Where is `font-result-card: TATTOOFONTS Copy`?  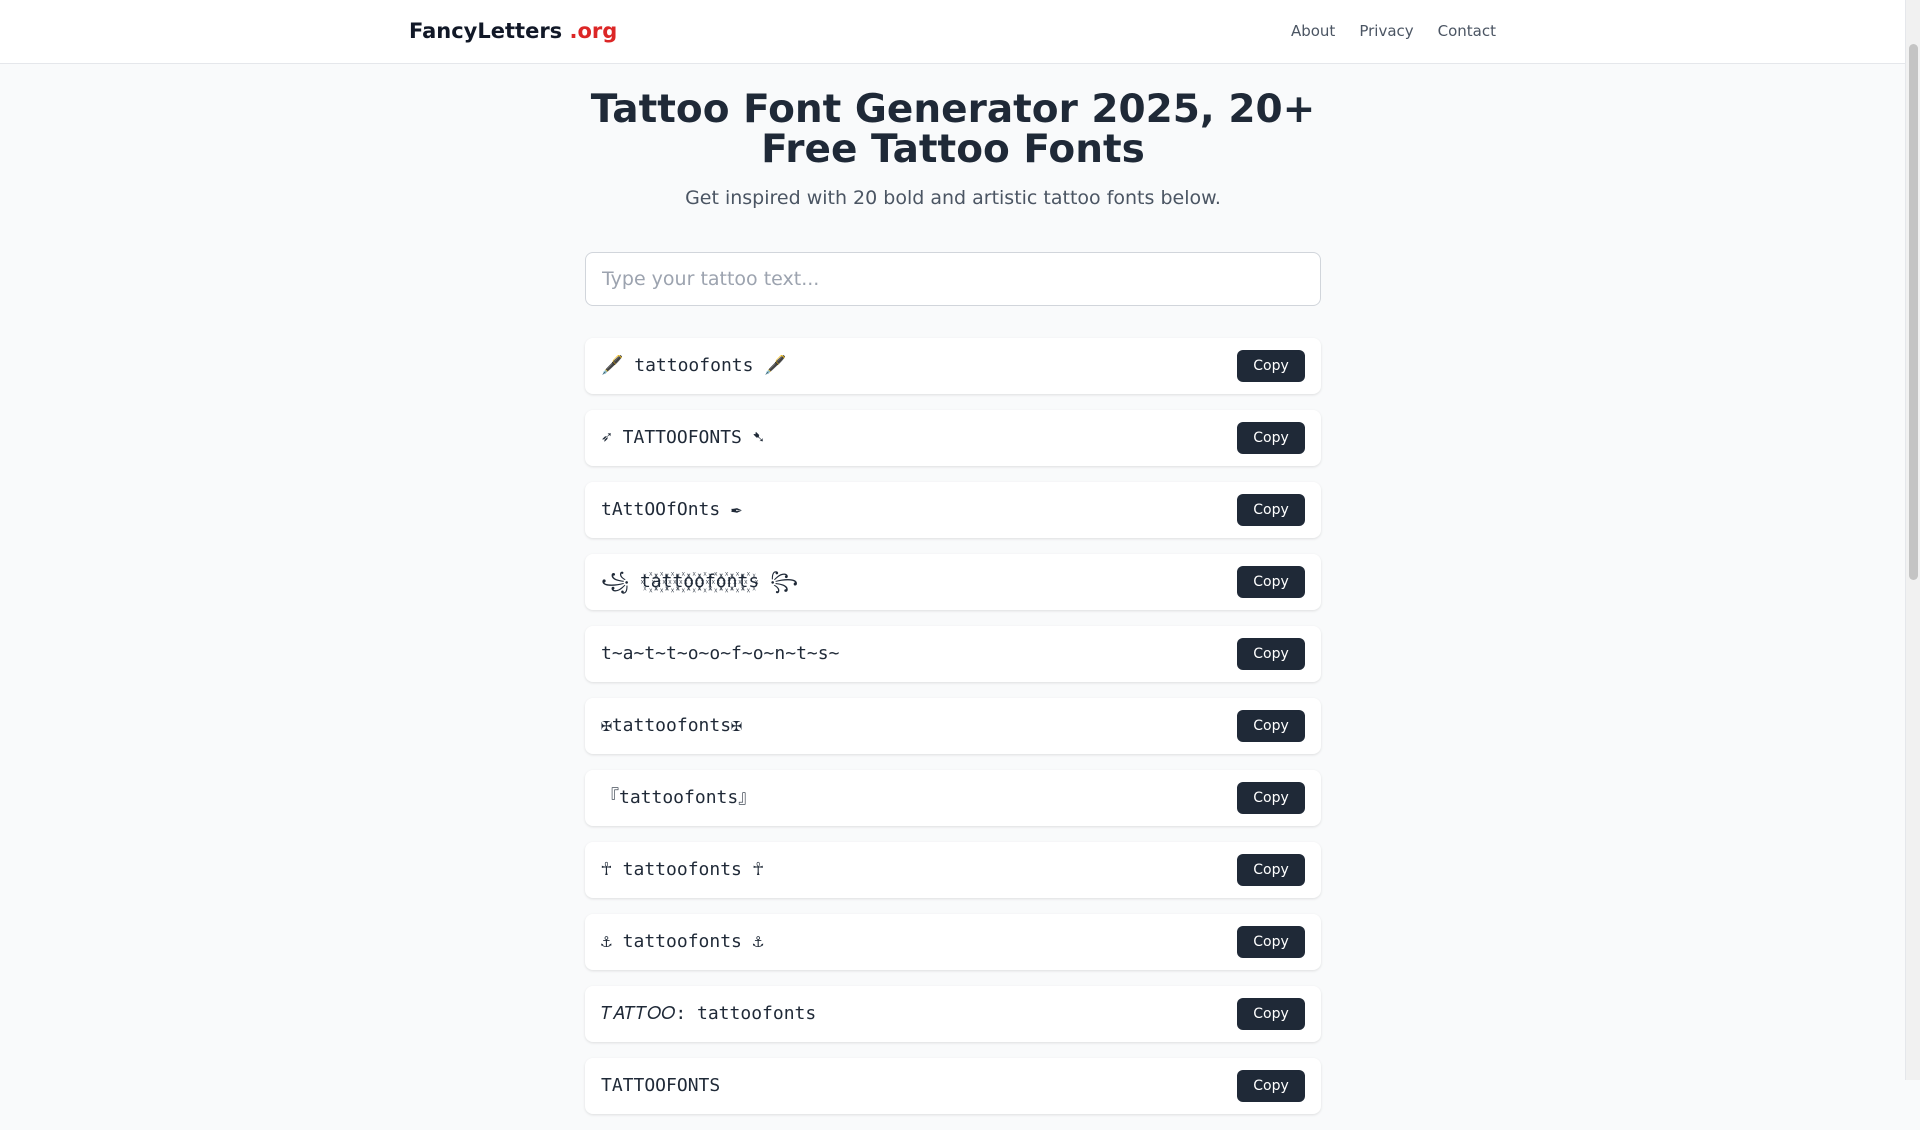 font-result-card: TATTOOFONTS Copy is located at coordinates (953, 1086).